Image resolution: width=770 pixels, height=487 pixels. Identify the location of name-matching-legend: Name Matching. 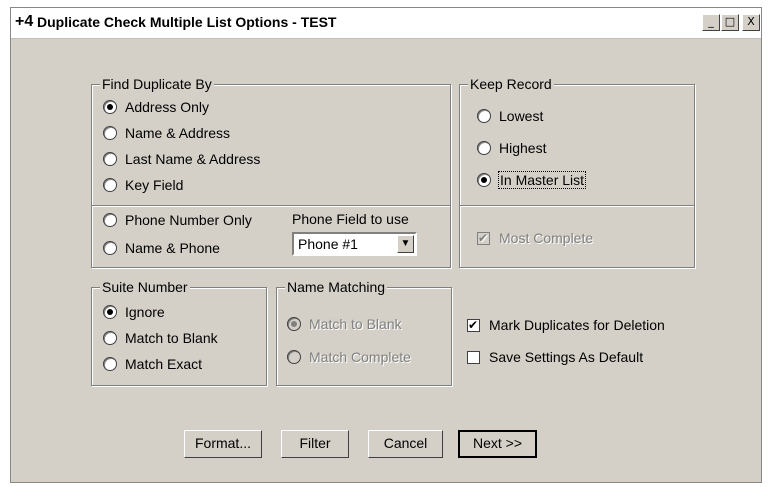
(336, 287).